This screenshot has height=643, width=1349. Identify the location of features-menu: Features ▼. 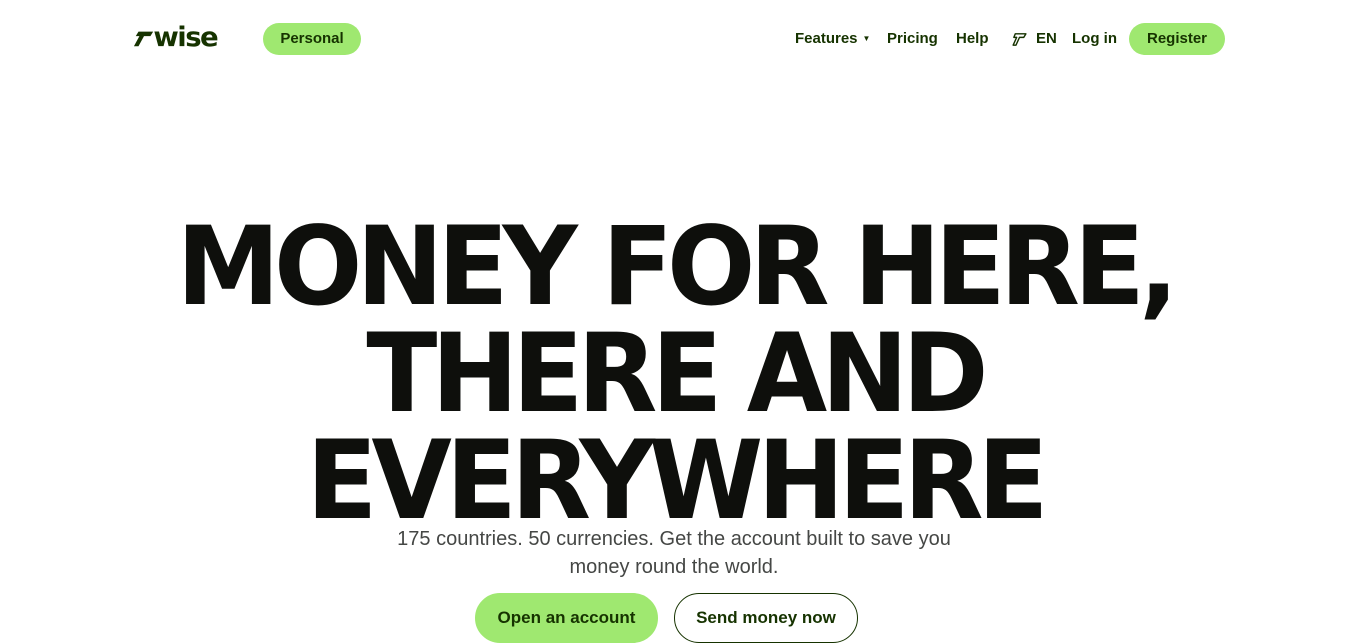
(832, 39).